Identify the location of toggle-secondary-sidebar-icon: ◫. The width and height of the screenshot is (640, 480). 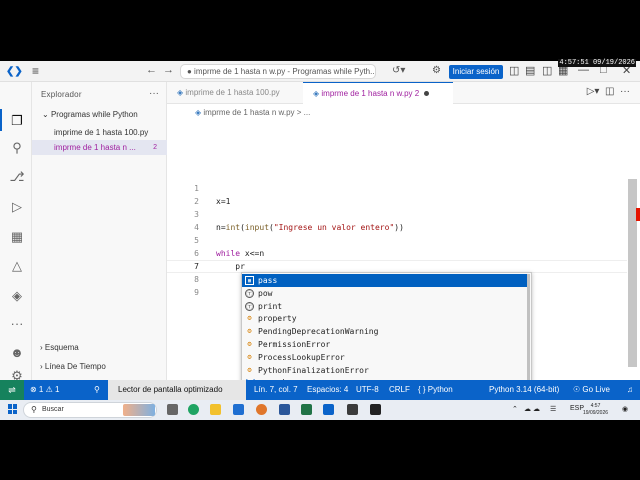
(547, 70).